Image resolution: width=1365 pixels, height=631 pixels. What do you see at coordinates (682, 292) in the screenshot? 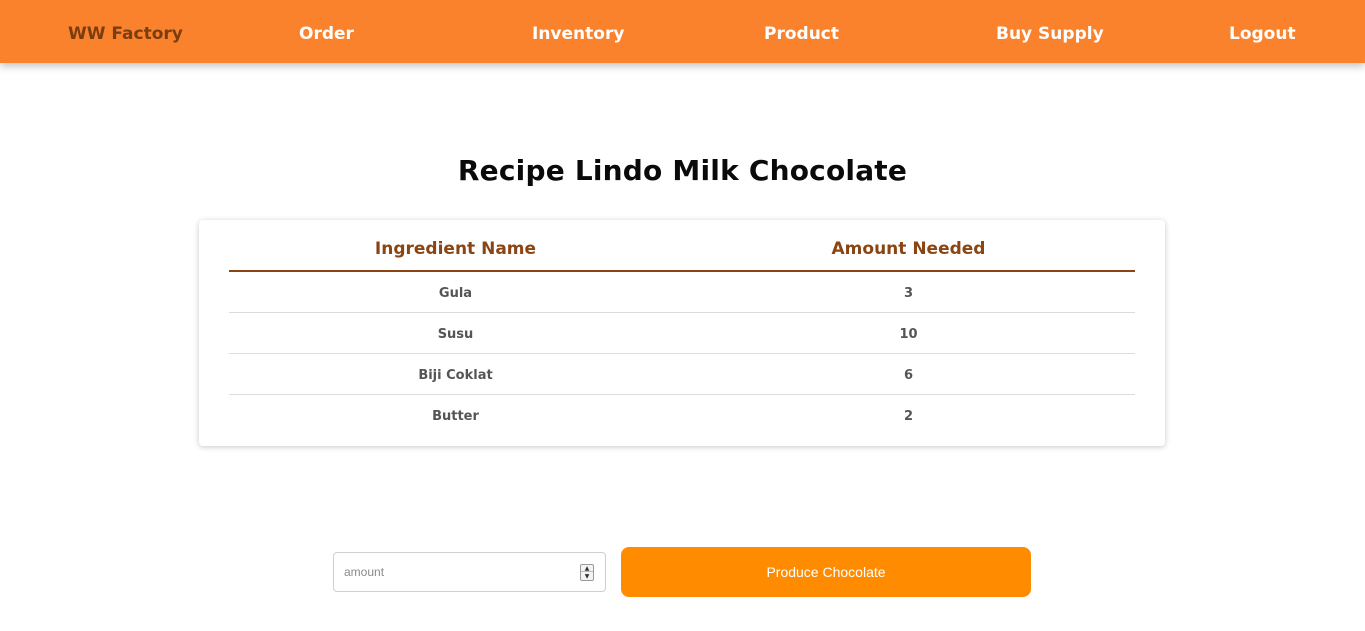
I see `table-row: Gula 3` at bounding box center [682, 292].